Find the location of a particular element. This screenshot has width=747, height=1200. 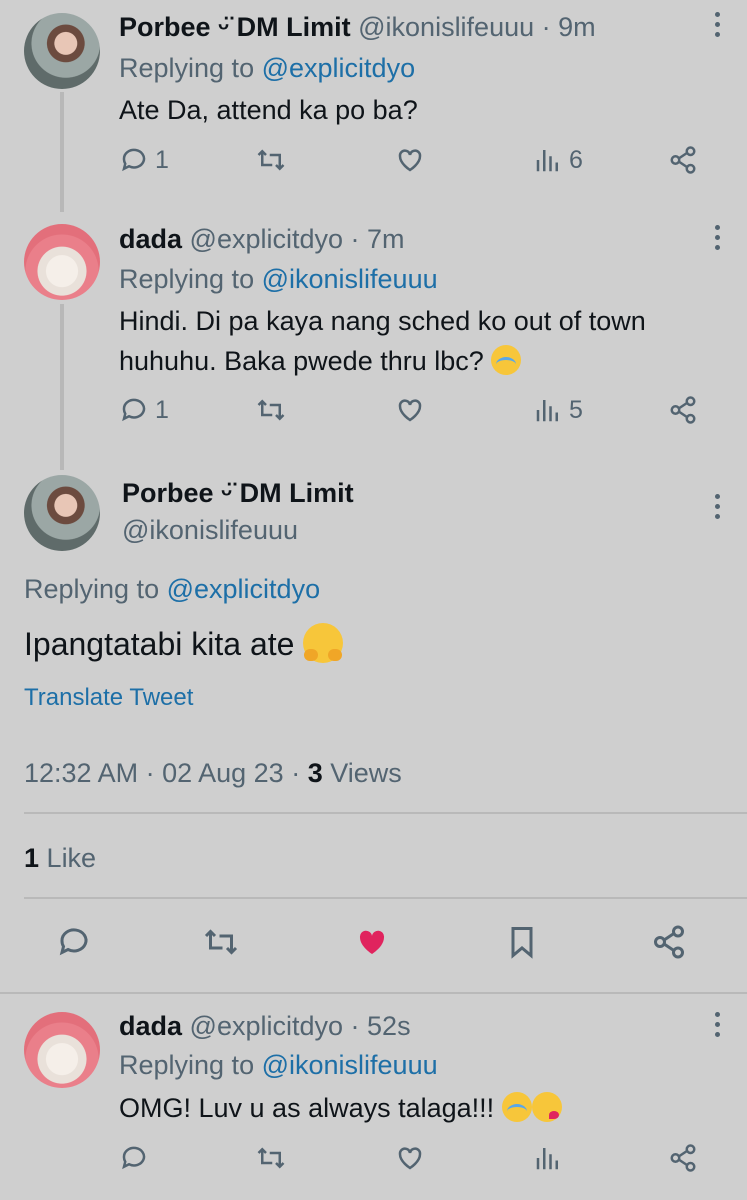

timestamp: 12:32 AM · 02 Aug 23 · is located at coordinates (162, 773).